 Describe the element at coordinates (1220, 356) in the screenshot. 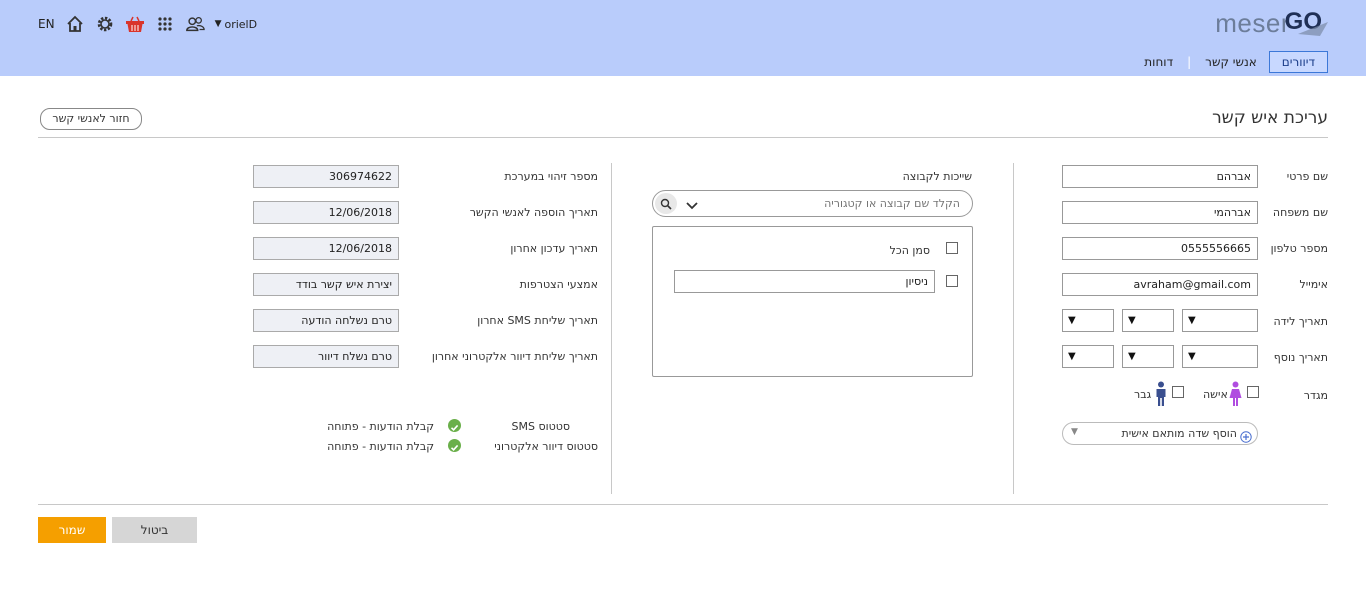

I see `extra-day-select: ▼` at that location.